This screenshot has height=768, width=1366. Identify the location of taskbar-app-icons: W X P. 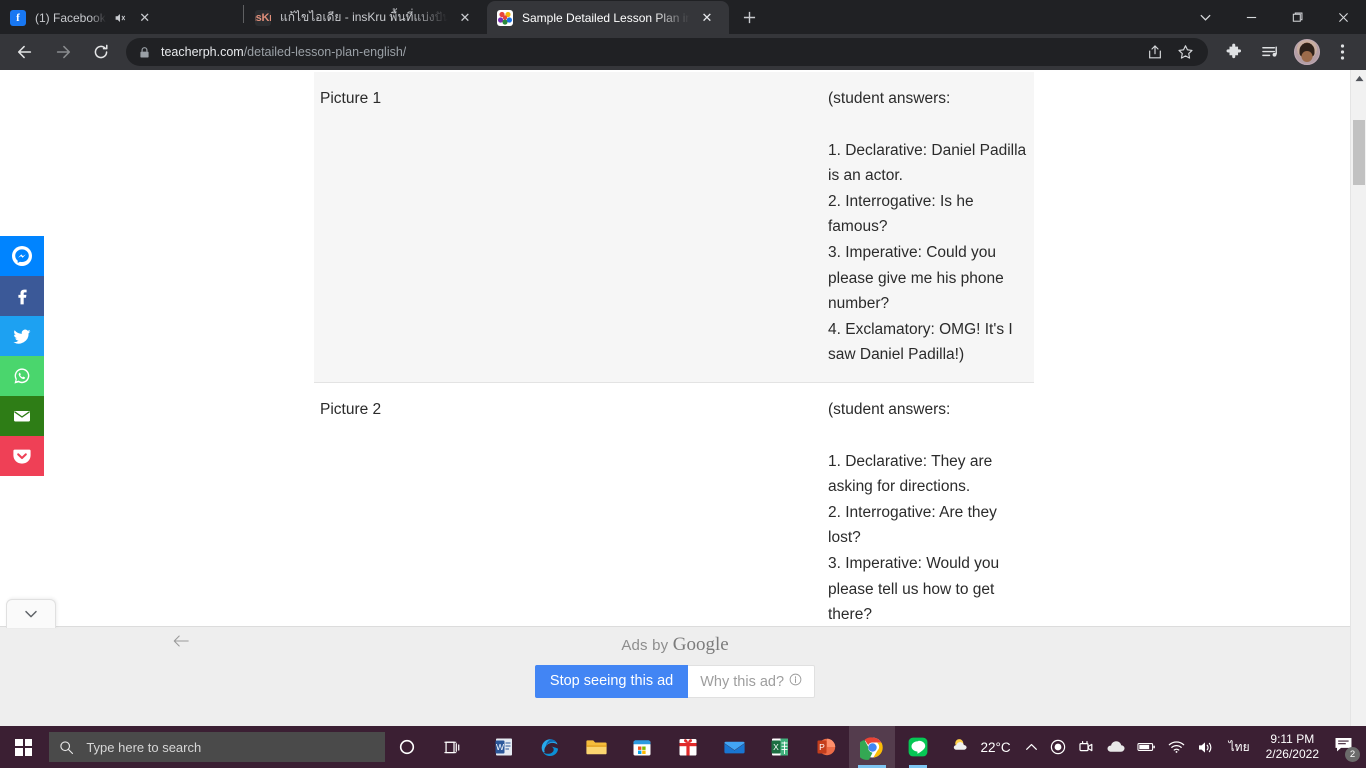
(711, 747).